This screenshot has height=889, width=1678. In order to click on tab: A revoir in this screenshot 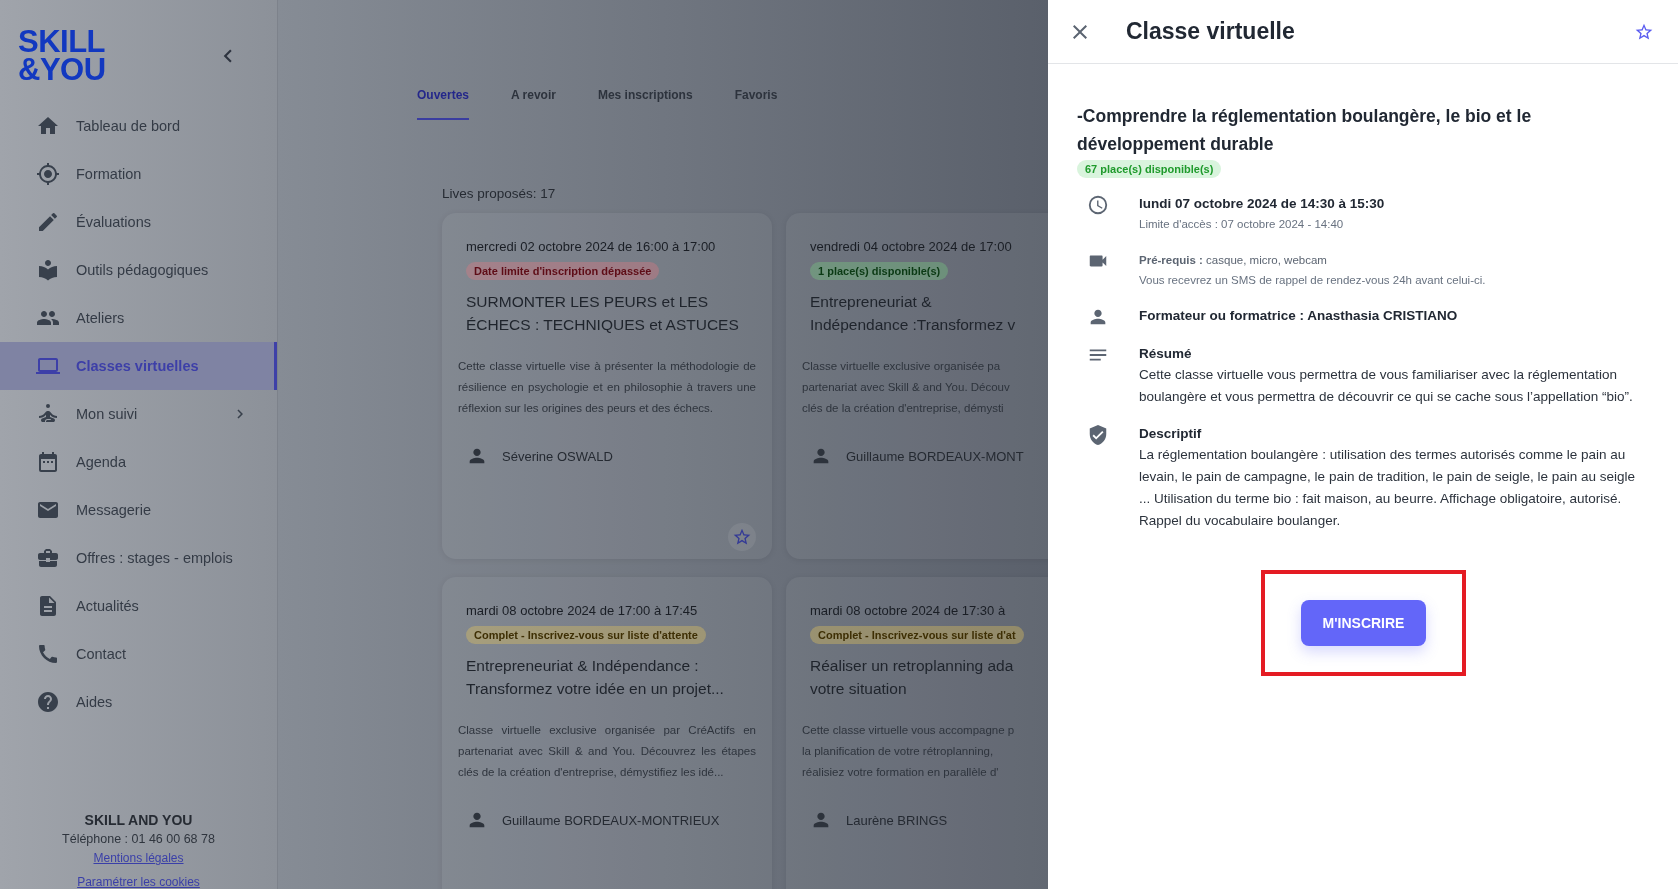, I will do `click(533, 102)`.